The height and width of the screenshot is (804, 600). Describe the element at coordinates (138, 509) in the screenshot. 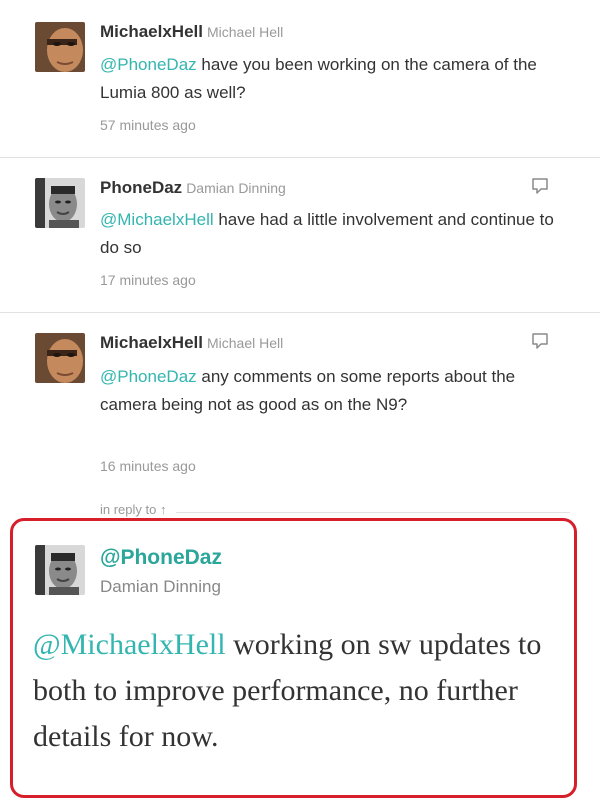

I see `in-reply-to-link: in reply to ↑` at that location.